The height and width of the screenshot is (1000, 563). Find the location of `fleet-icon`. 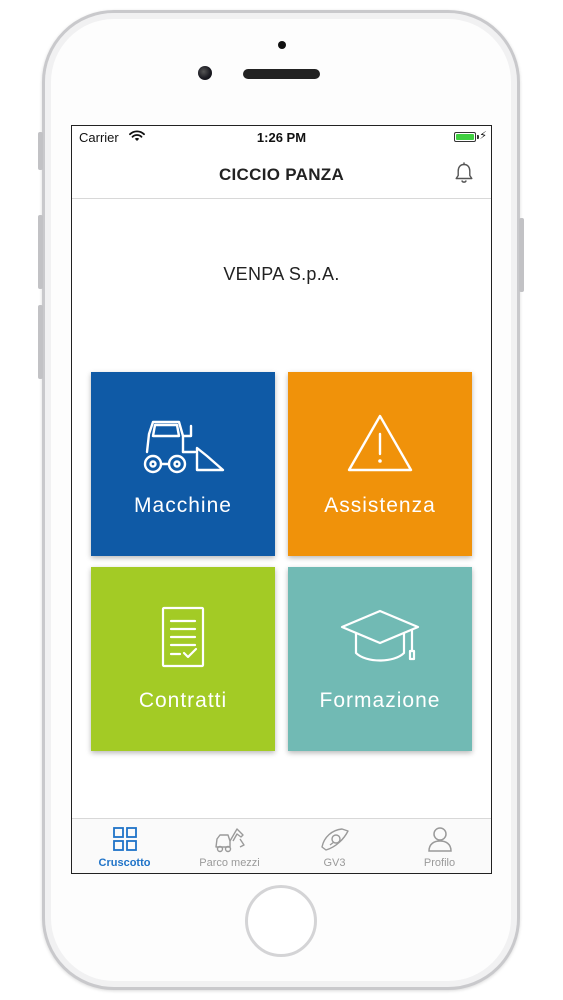

fleet-icon is located at coordinates (229, 840).